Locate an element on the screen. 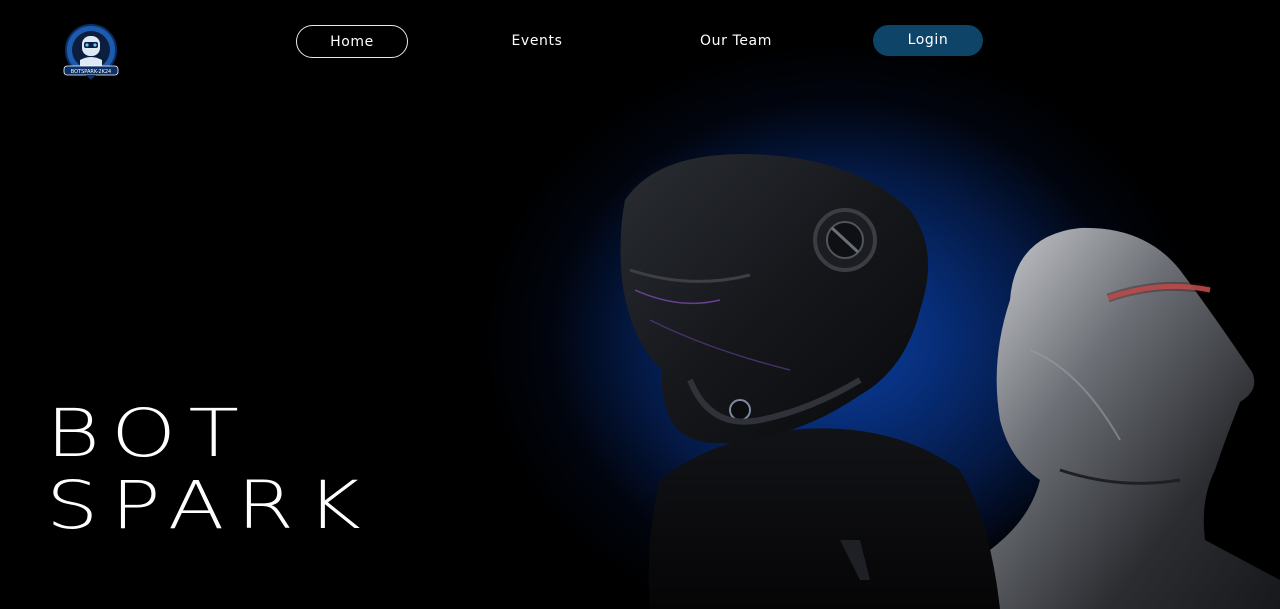 The height and width of the screenshot is (609, 1280). top-navbar: BOTSPARK-2K24 Home Events Our Team Login is located at coordinates (640, 45).